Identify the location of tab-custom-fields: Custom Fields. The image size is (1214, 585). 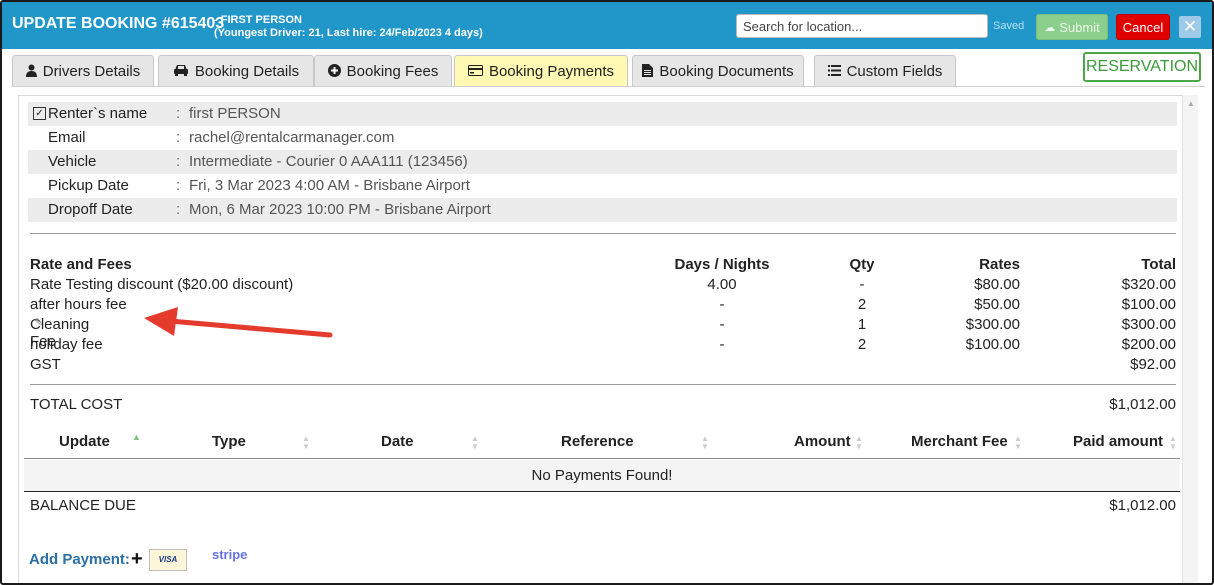
(885, 71).